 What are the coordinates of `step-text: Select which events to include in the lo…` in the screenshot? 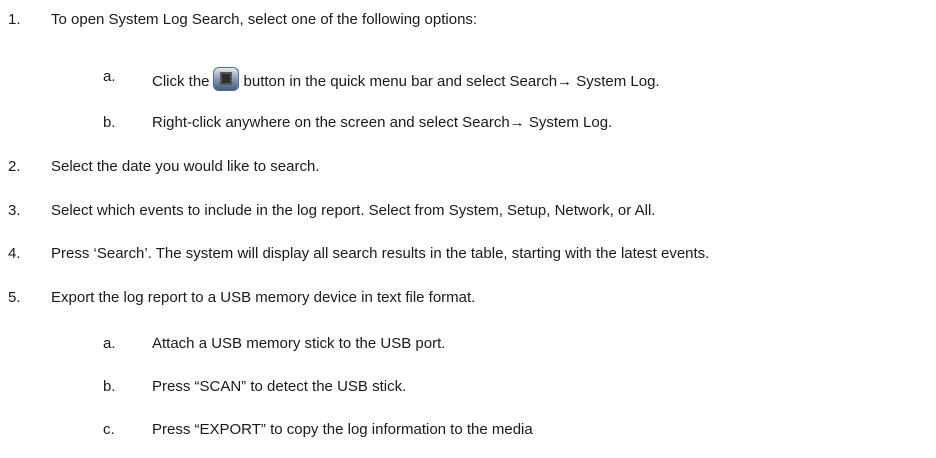 It's located at (353, 210).